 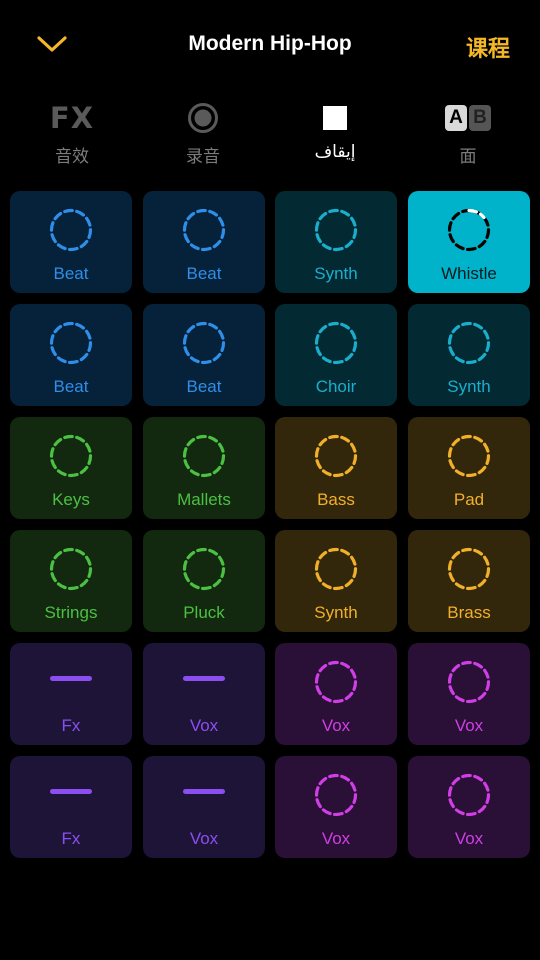 I want to click on pad-6-1: Fx, so click(x=71, y=807).